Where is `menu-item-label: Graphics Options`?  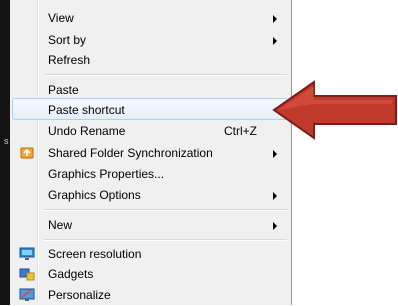 menu-item-label: Graphics Options is located at coordinates (94, 195).